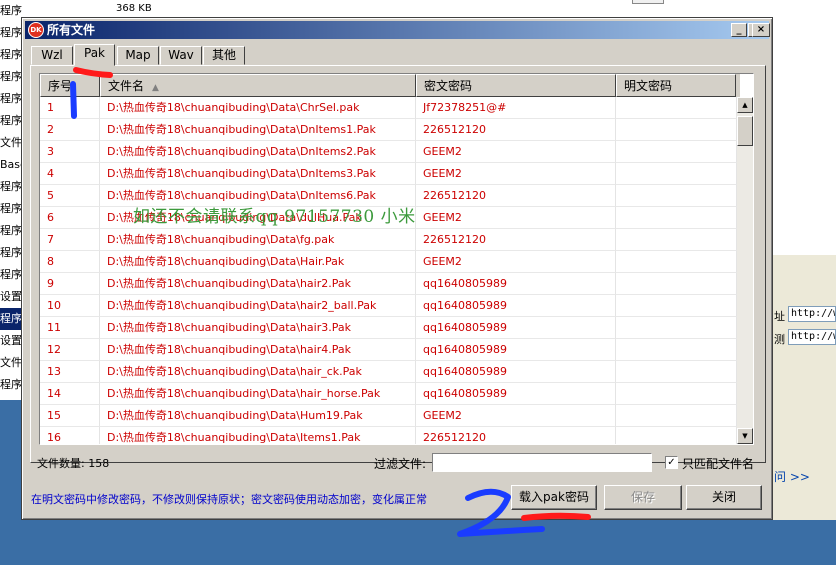 The height and width of the screenshot is (565, 836). Describe the element at coordinates (739, 30) in the screenshot. I see `minimize-button: _` at that location.